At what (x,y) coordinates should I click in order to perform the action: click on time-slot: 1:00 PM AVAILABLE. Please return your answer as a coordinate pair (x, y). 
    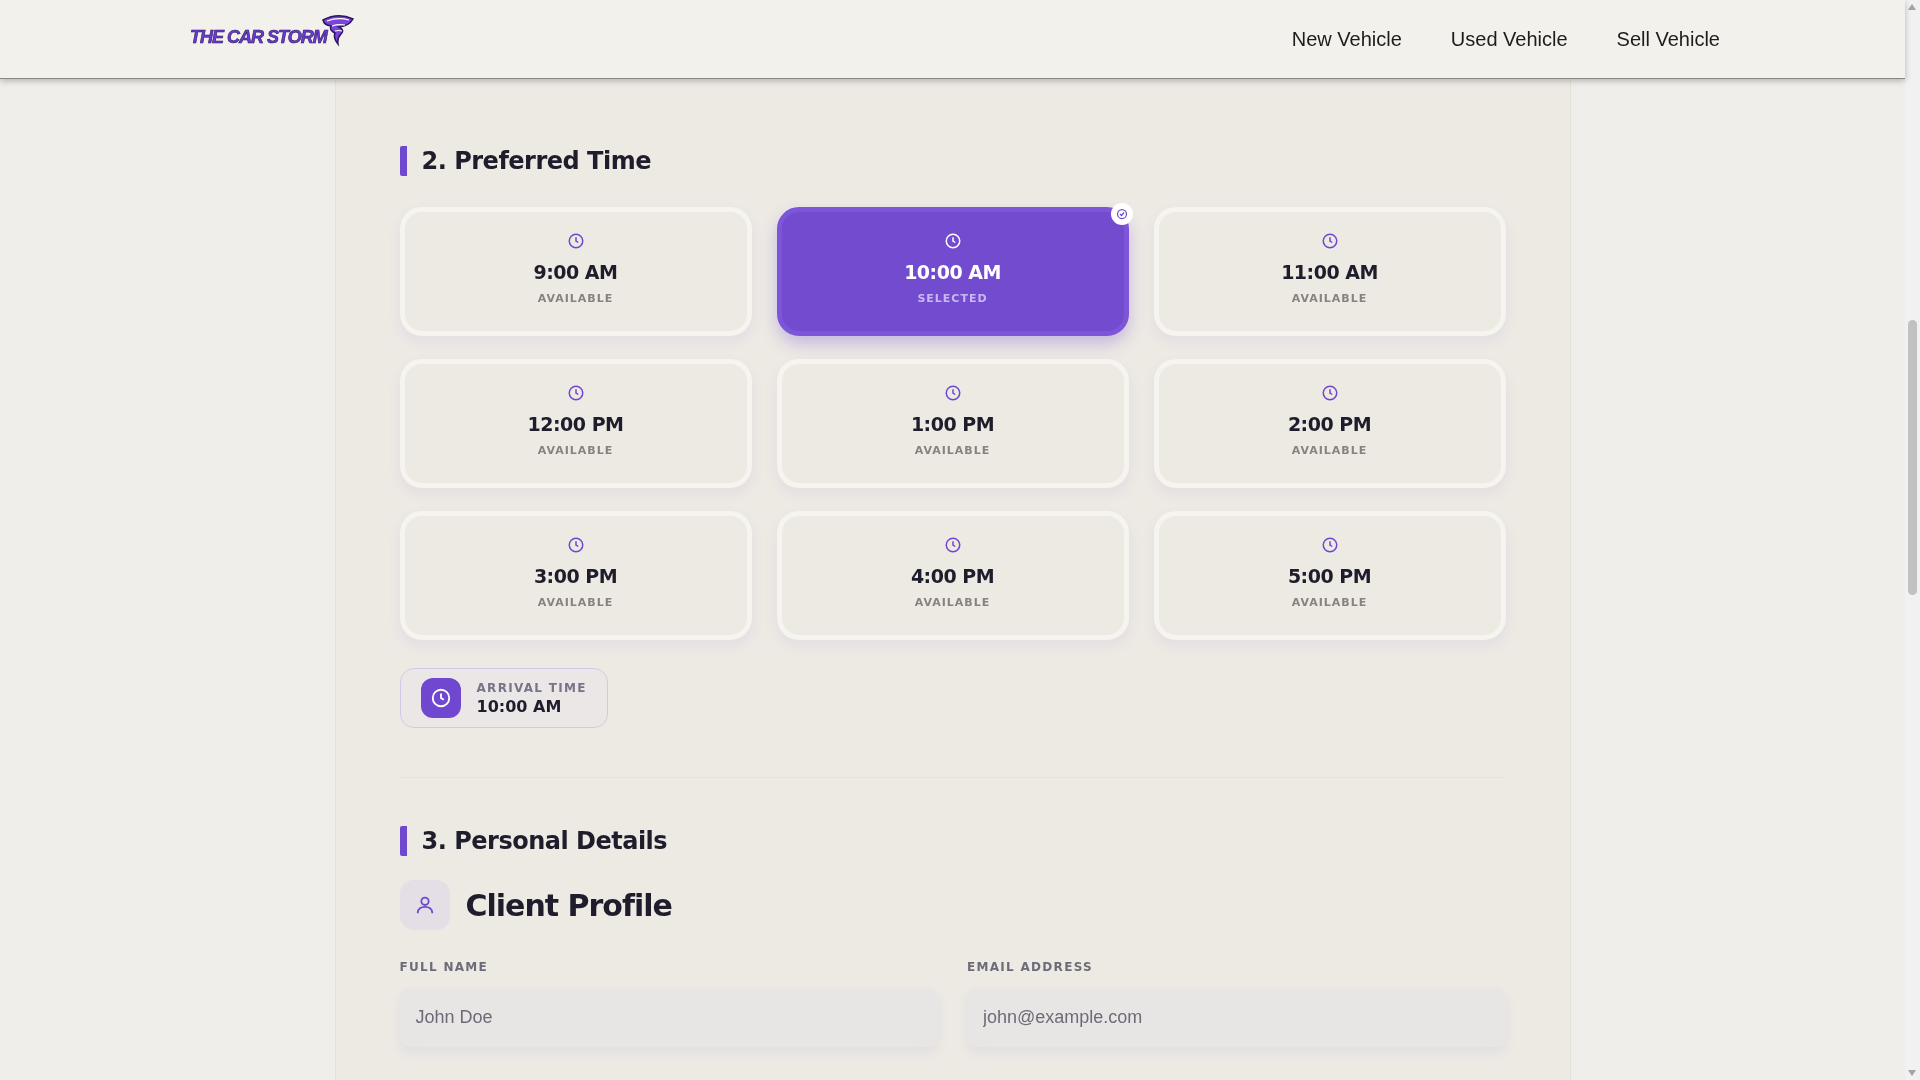
    Looking at the image, I should click on (952, 423).